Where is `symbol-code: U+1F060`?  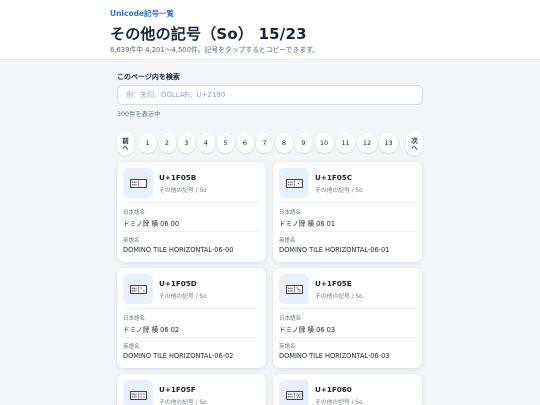
symbol-code: U+1F060 is located at coordinates (333, 389).